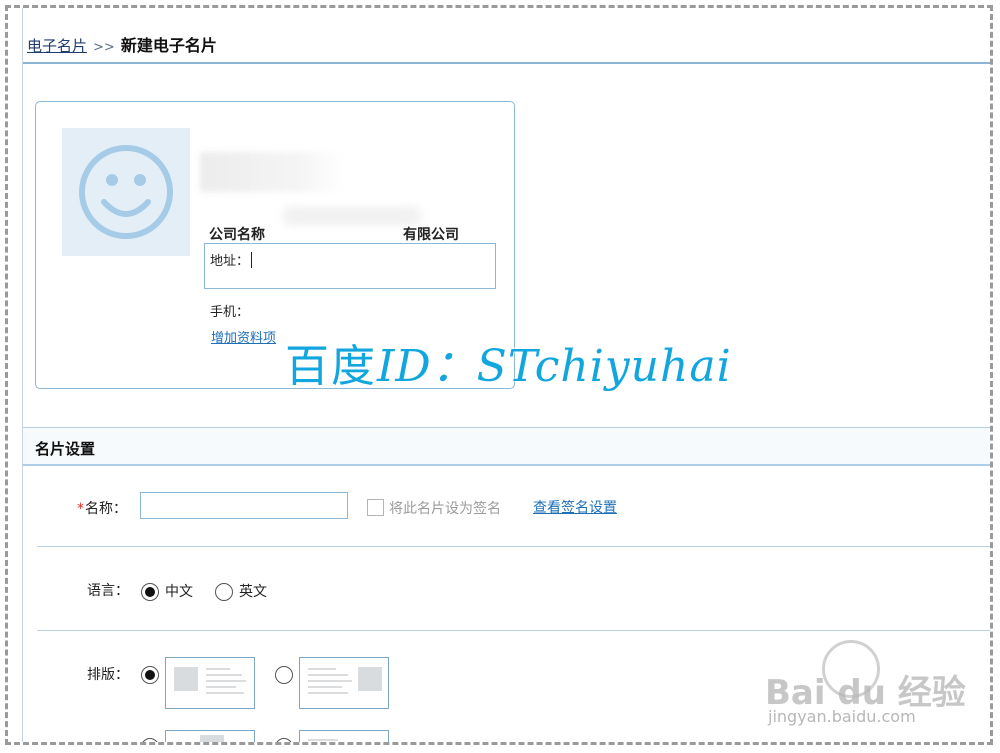 The width and height of the screenshot is (1000, 753). What do you see at coordinates (108, 591) in the screenshot?
I see `language-label: 语言：` at bounding box center [108, 591].